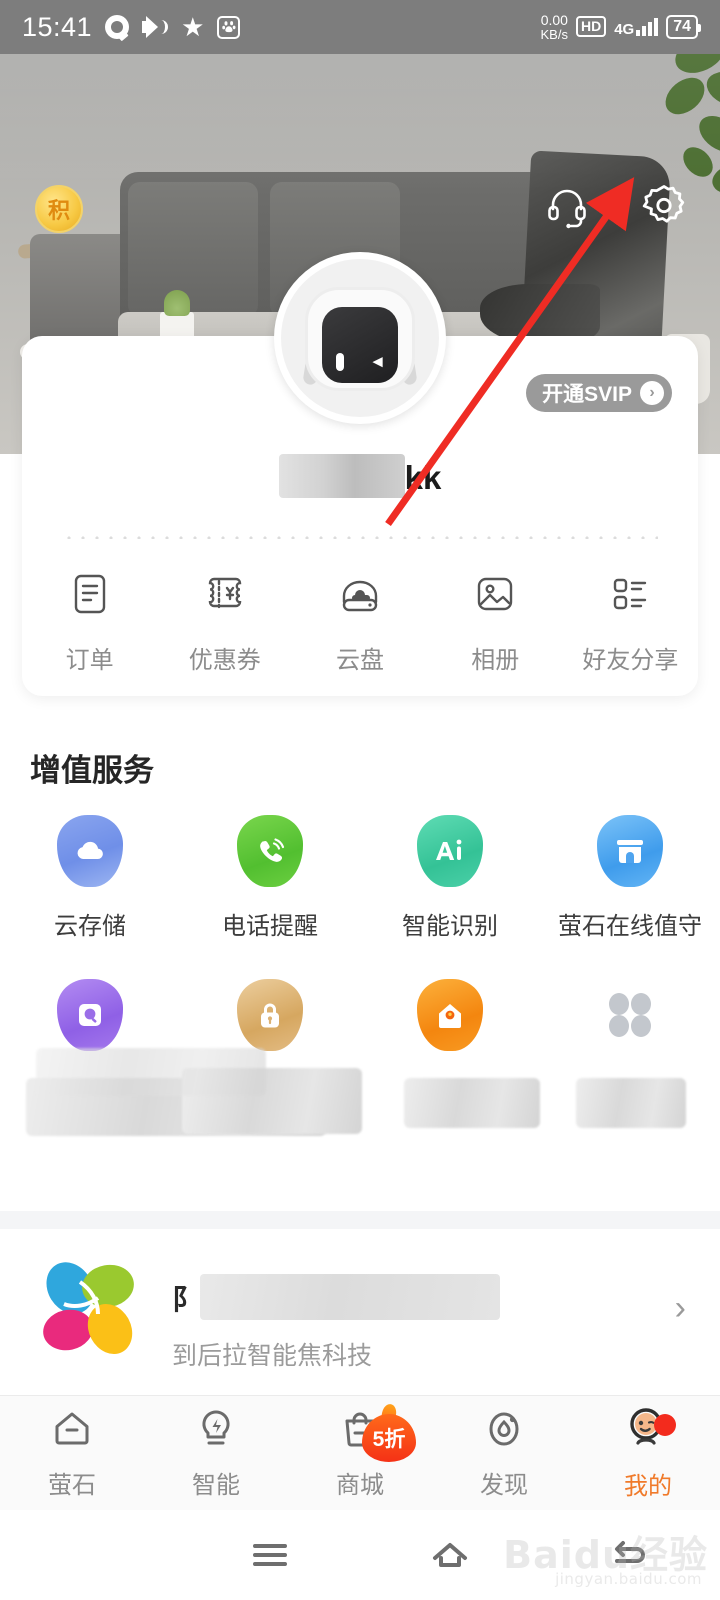 This screenshot has width=720, height=1600. Describe the element at coordinates (270, 1015) in the screenshot. I see `lock-icon` at that location.